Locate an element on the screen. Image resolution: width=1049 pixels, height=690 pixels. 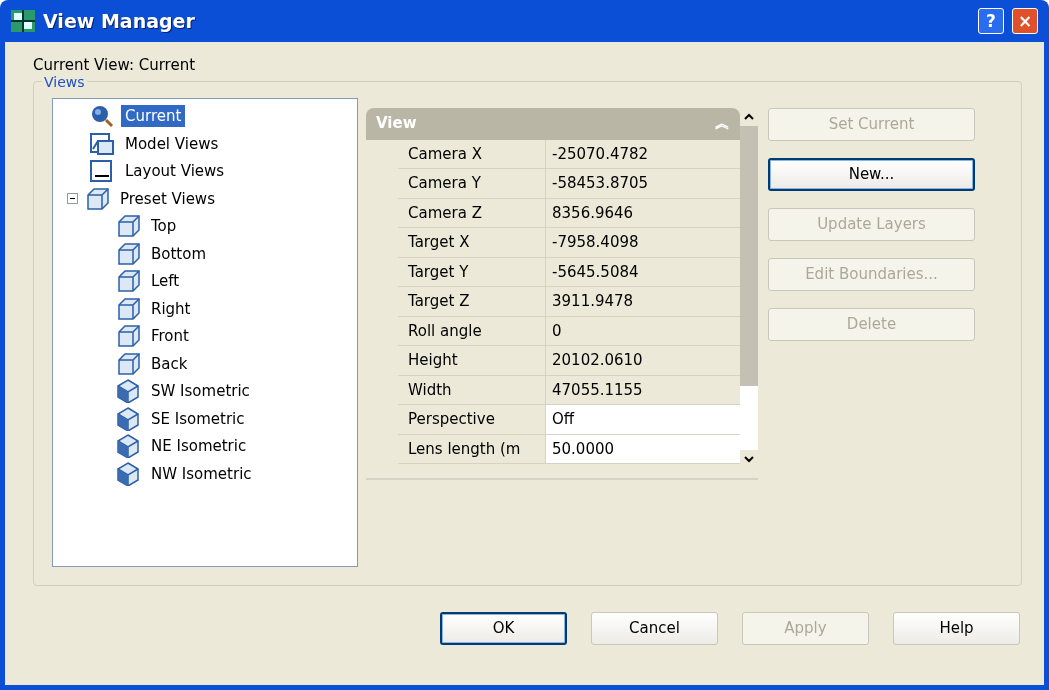
dialog-button: Set Current is located at coordinates (871, 124).